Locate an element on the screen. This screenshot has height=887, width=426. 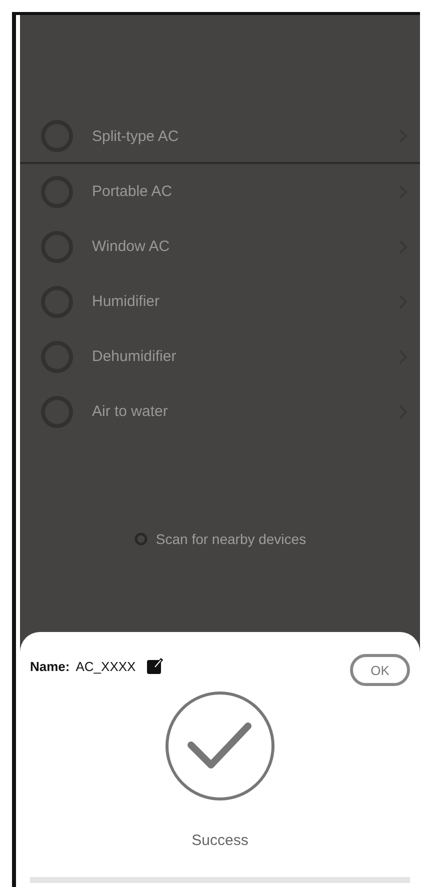
status-text: Success is located at coordinates (220, 840).